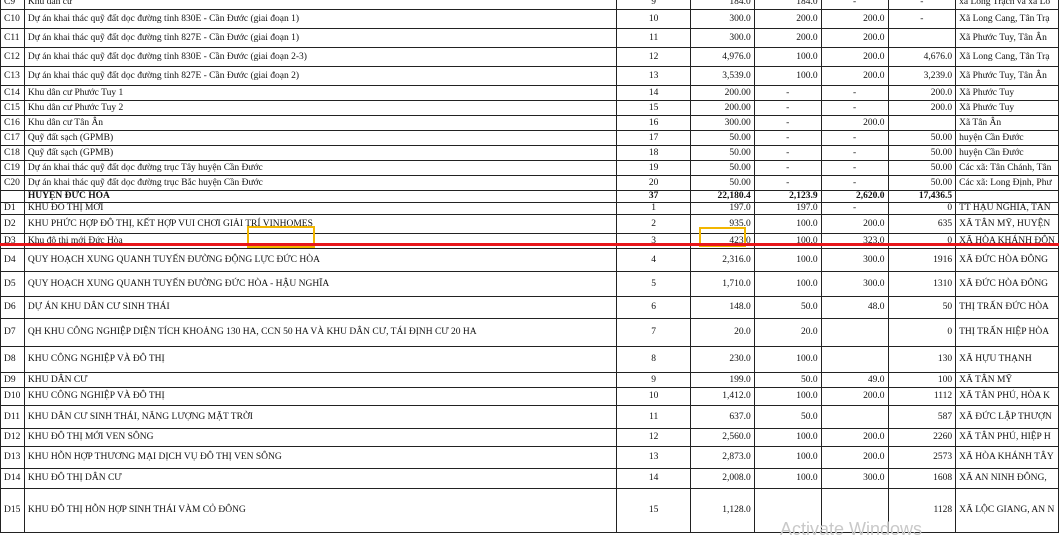 The width and height of the screenshot is (1059, 540). What do you see at coordinates (922, 359) in the screenshot?
I see `row-phase-3: 130` at bounding box center [922, 359].